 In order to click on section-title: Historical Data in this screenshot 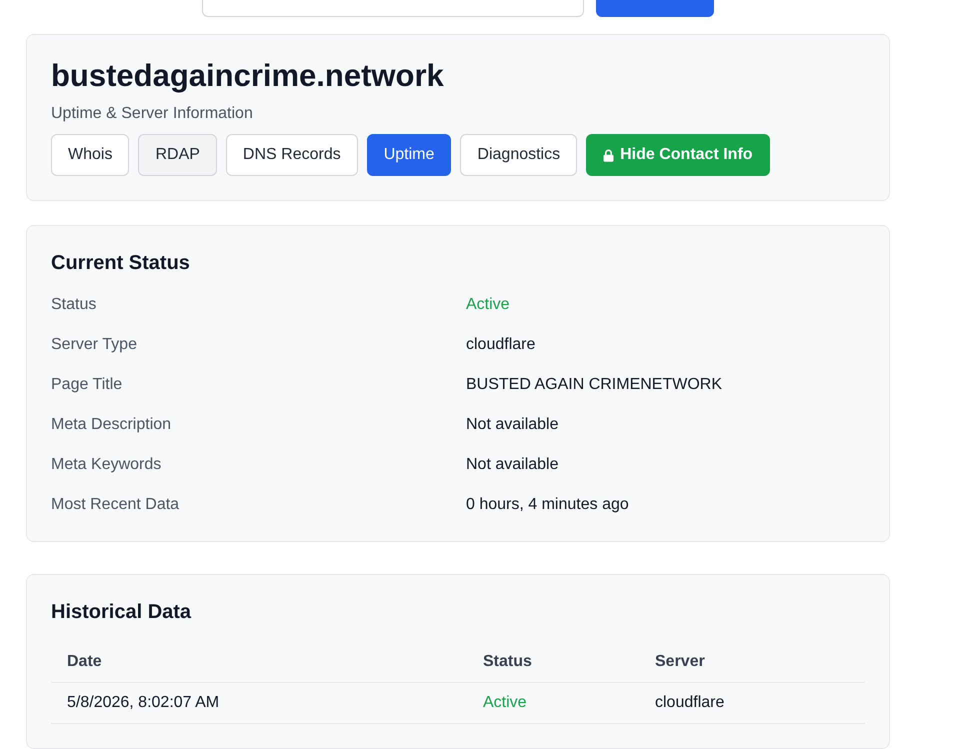, I will do `click(121, 612)`.